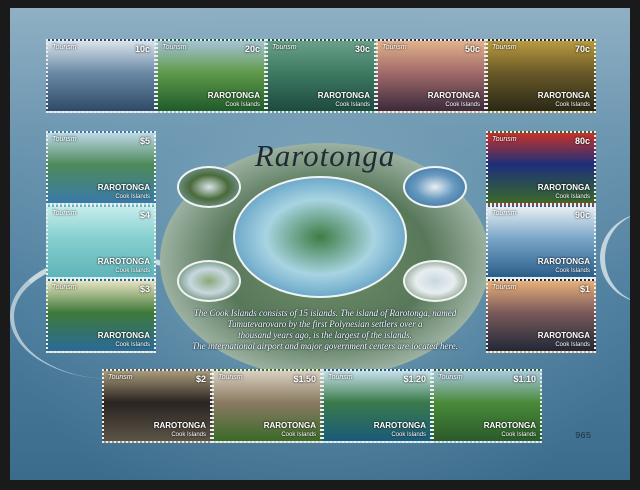 The height and width of the screenshot is (490, 640). Describe the element at coordinates (101, 316) in the screenshot. I see `stamp-3-dollar: Tourism $3 RAROTONGA Cook Islands` at that location.